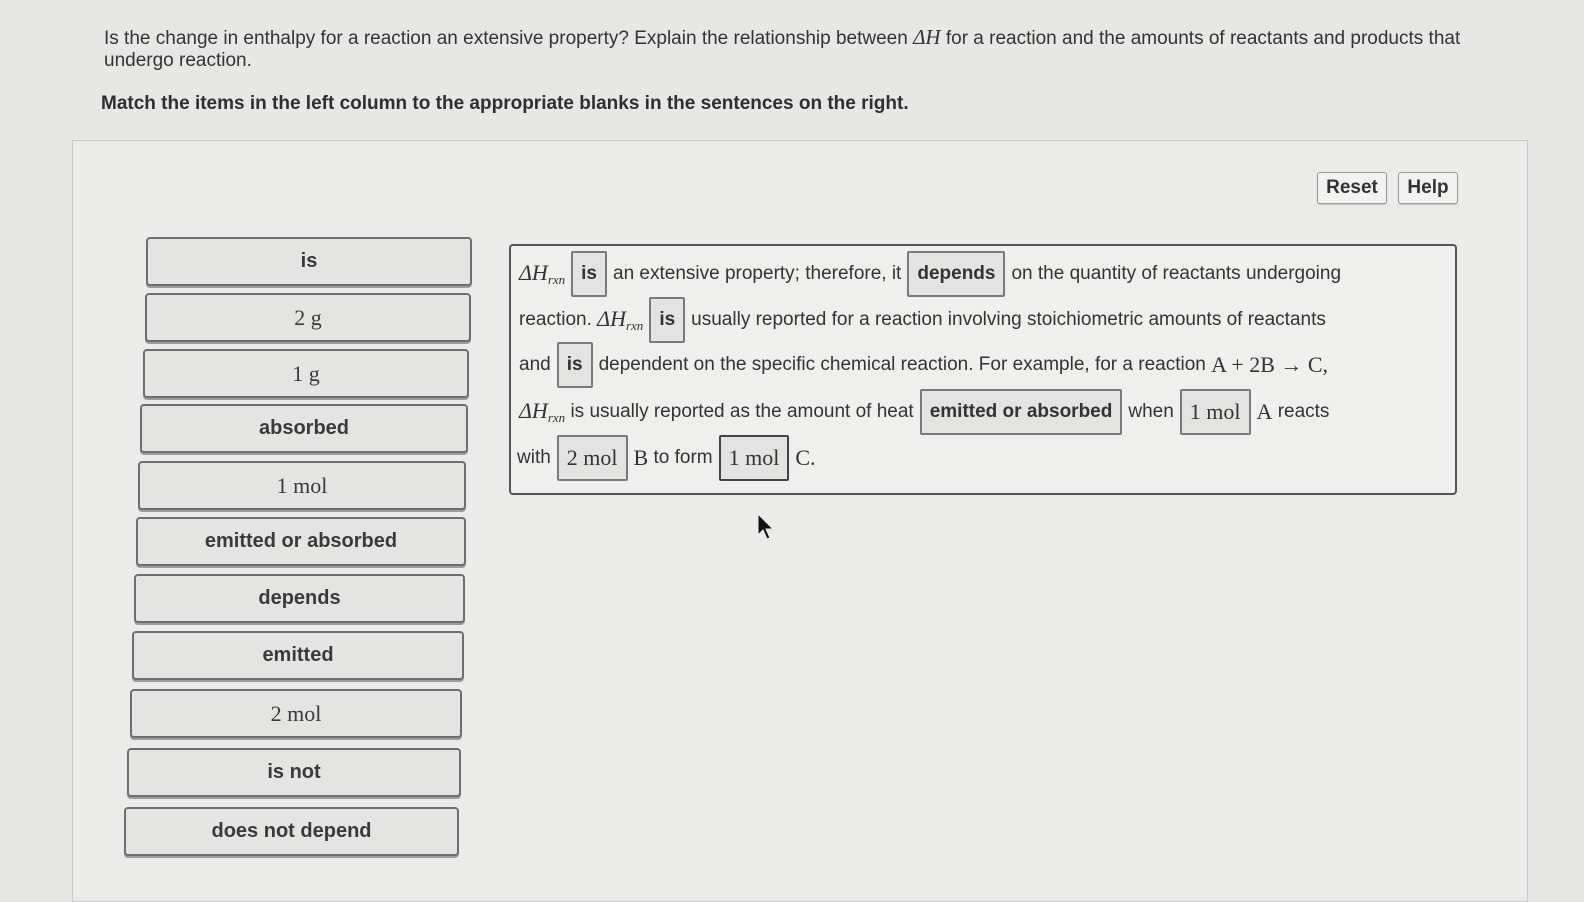 This screenshot has width=1584, height=902. Describe the element at coordinates (592, 458) in the screenshot. I see `blank-7: 2 mol` at that location.